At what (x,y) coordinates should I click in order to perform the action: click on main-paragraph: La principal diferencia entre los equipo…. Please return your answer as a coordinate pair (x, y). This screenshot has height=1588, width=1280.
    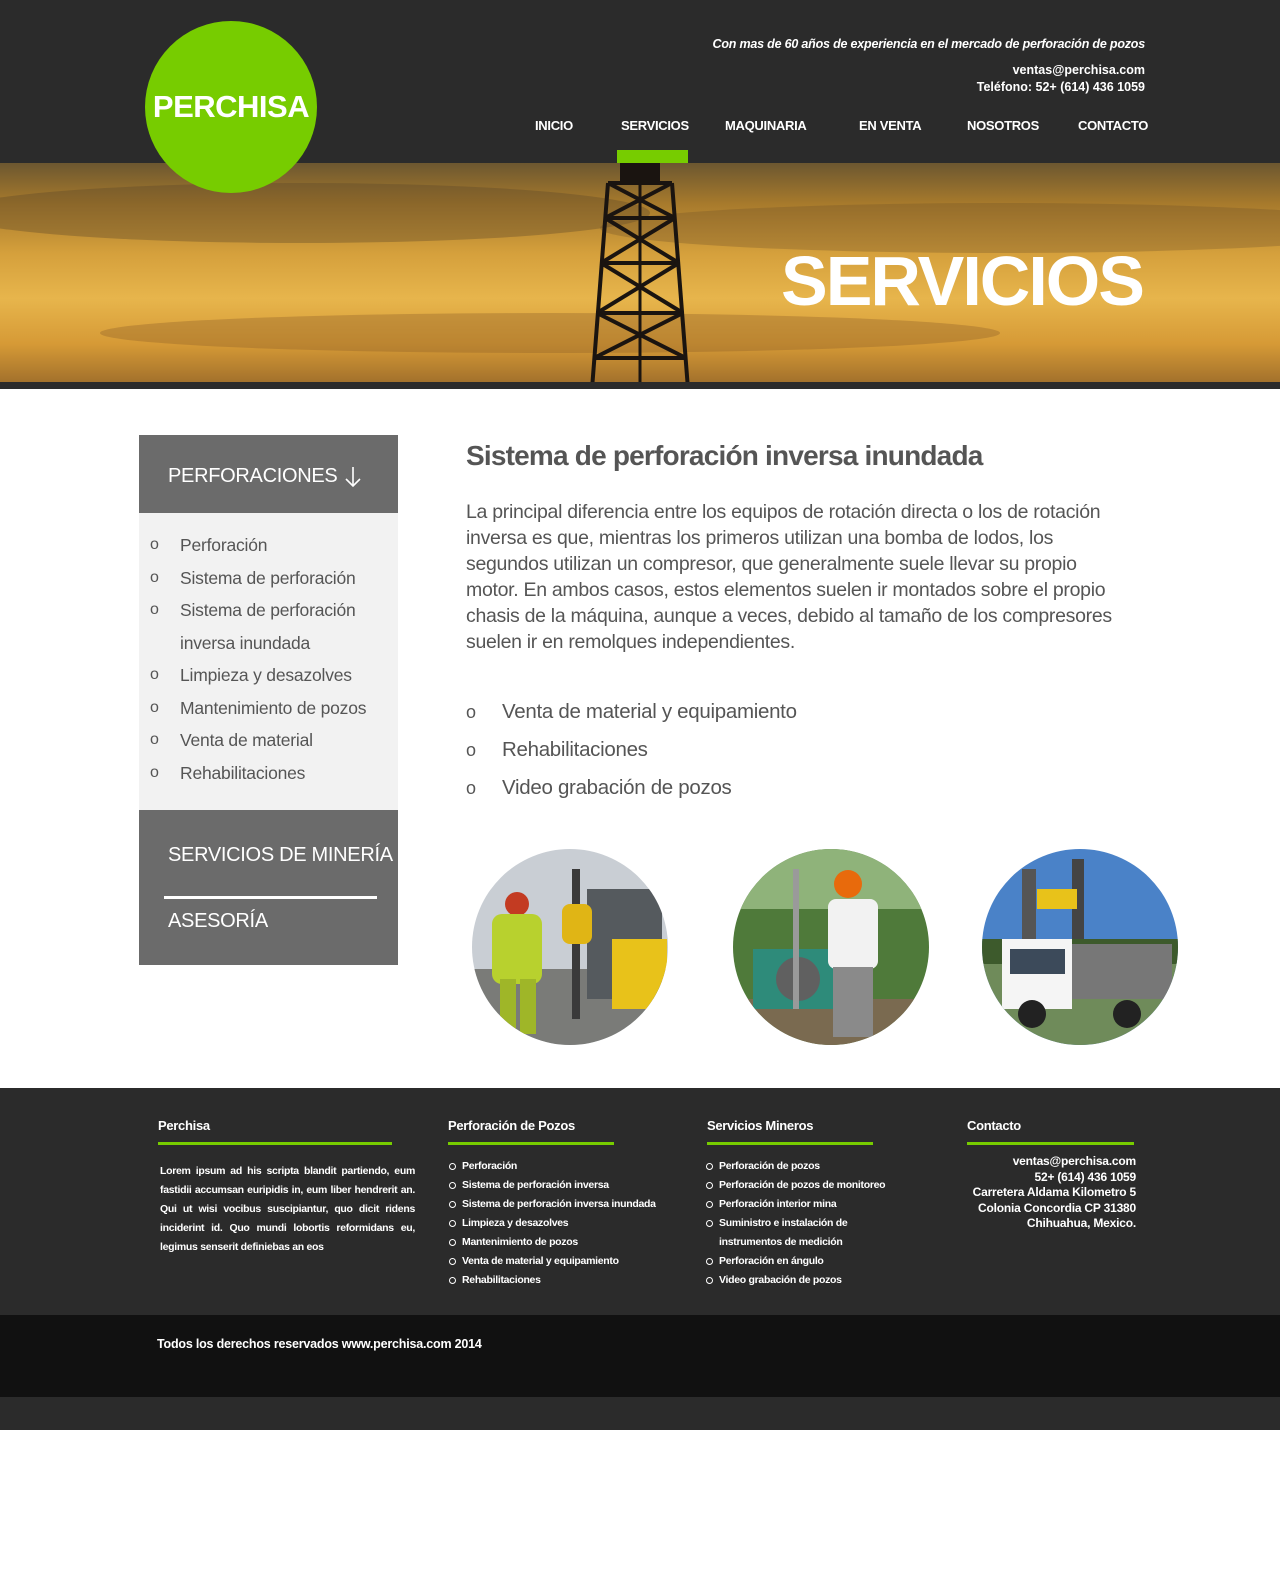
    Looking at the image, I should click on (789, 577).